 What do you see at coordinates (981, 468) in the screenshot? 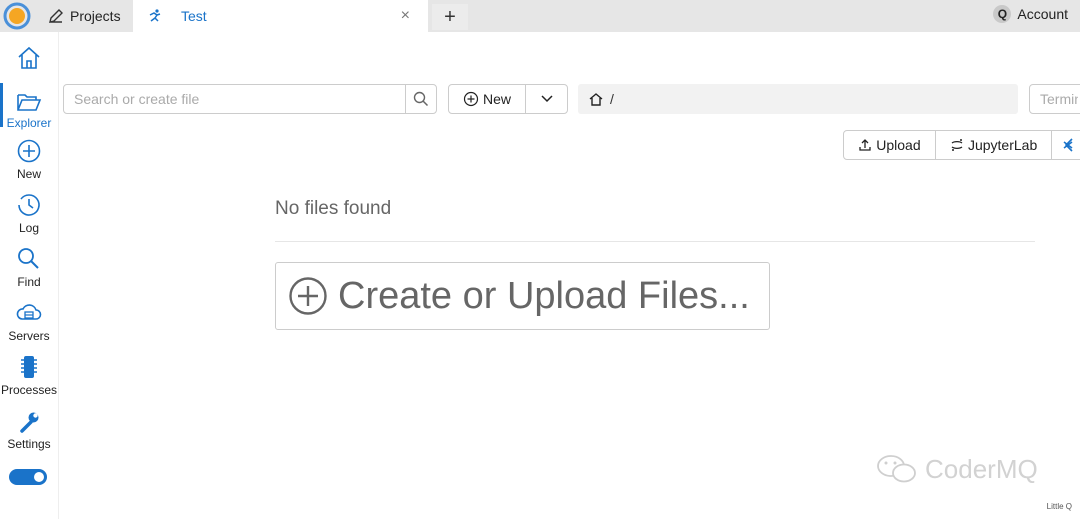
I see `watermark-text: CoderMQ` at bounding box center [981, 468].